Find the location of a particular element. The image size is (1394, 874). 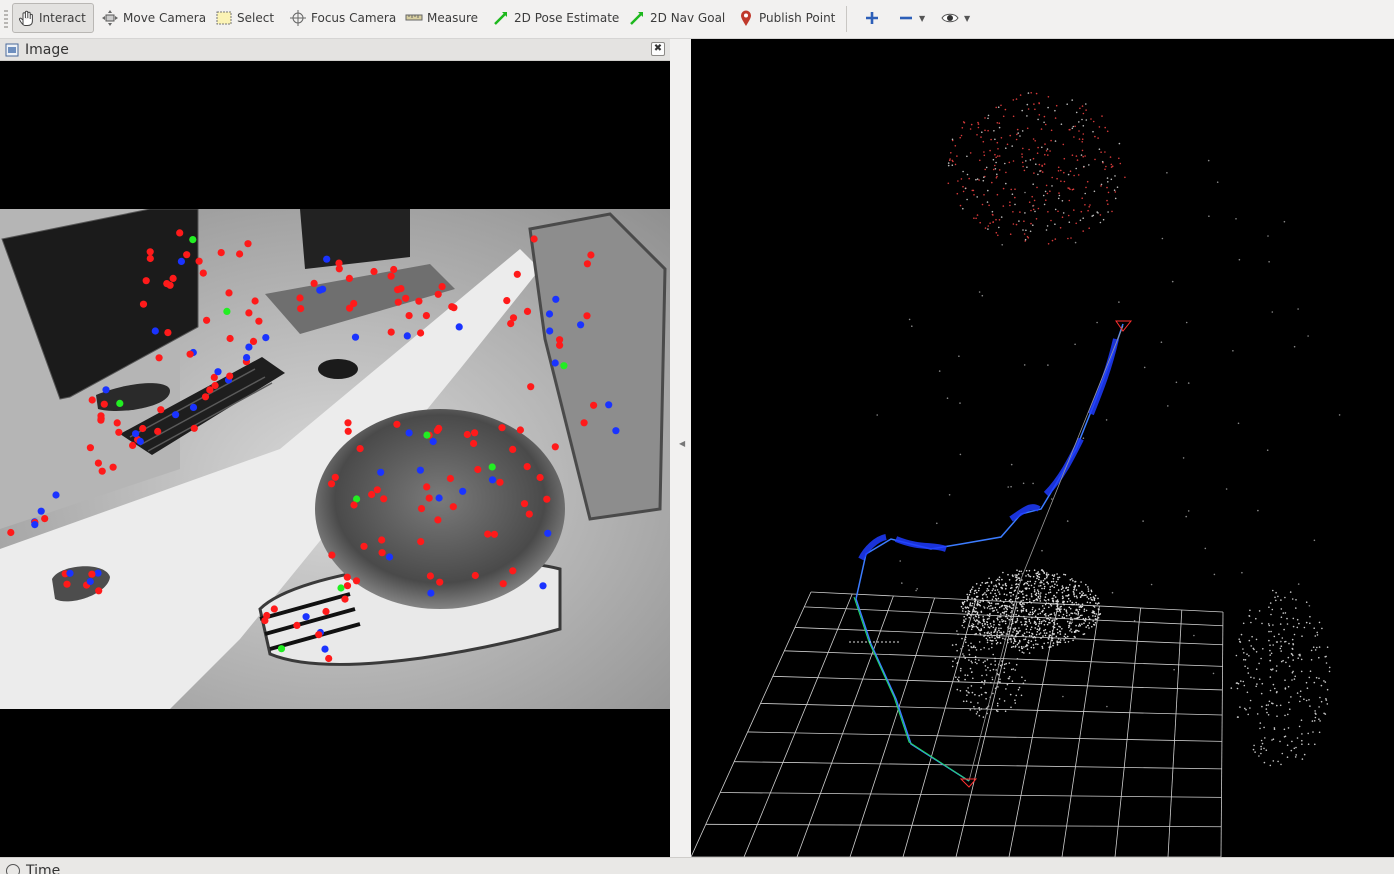

collapse-arrow-icon: ◀ is located at coordinates (682, 443).